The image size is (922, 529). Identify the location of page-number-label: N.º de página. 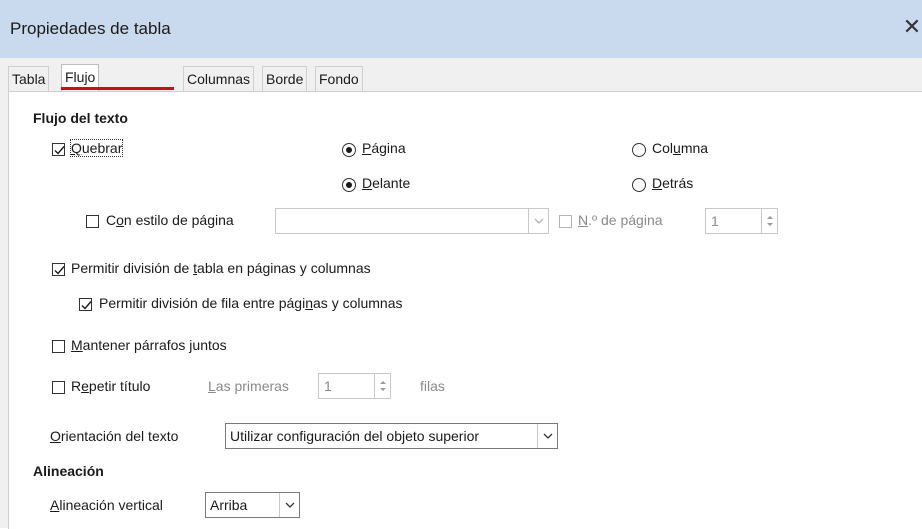
(620, 220).